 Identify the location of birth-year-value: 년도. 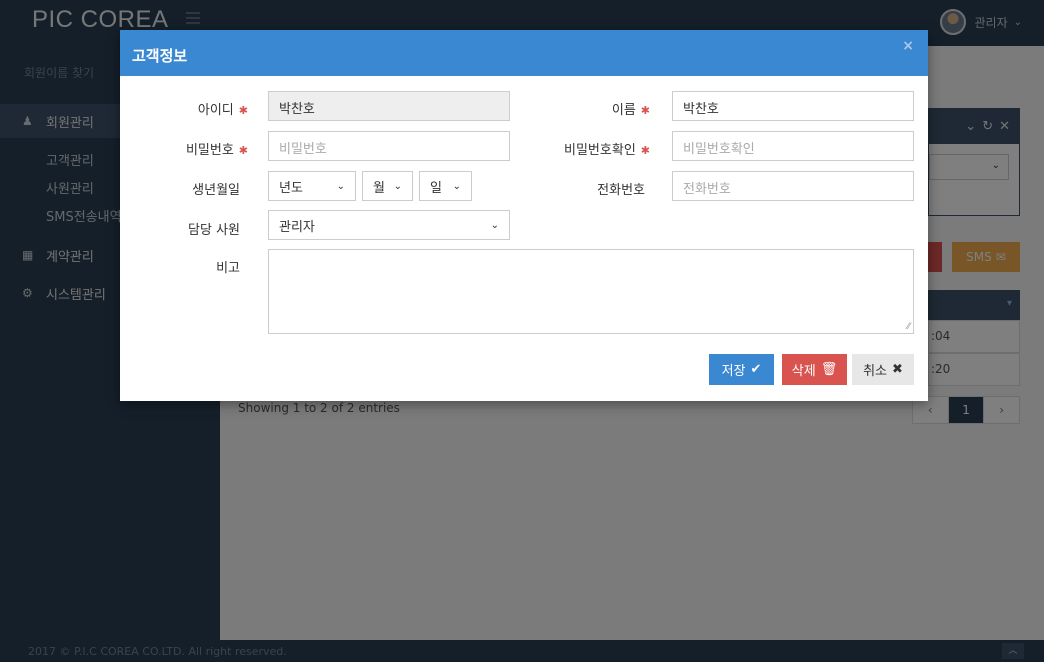
(291, 188).